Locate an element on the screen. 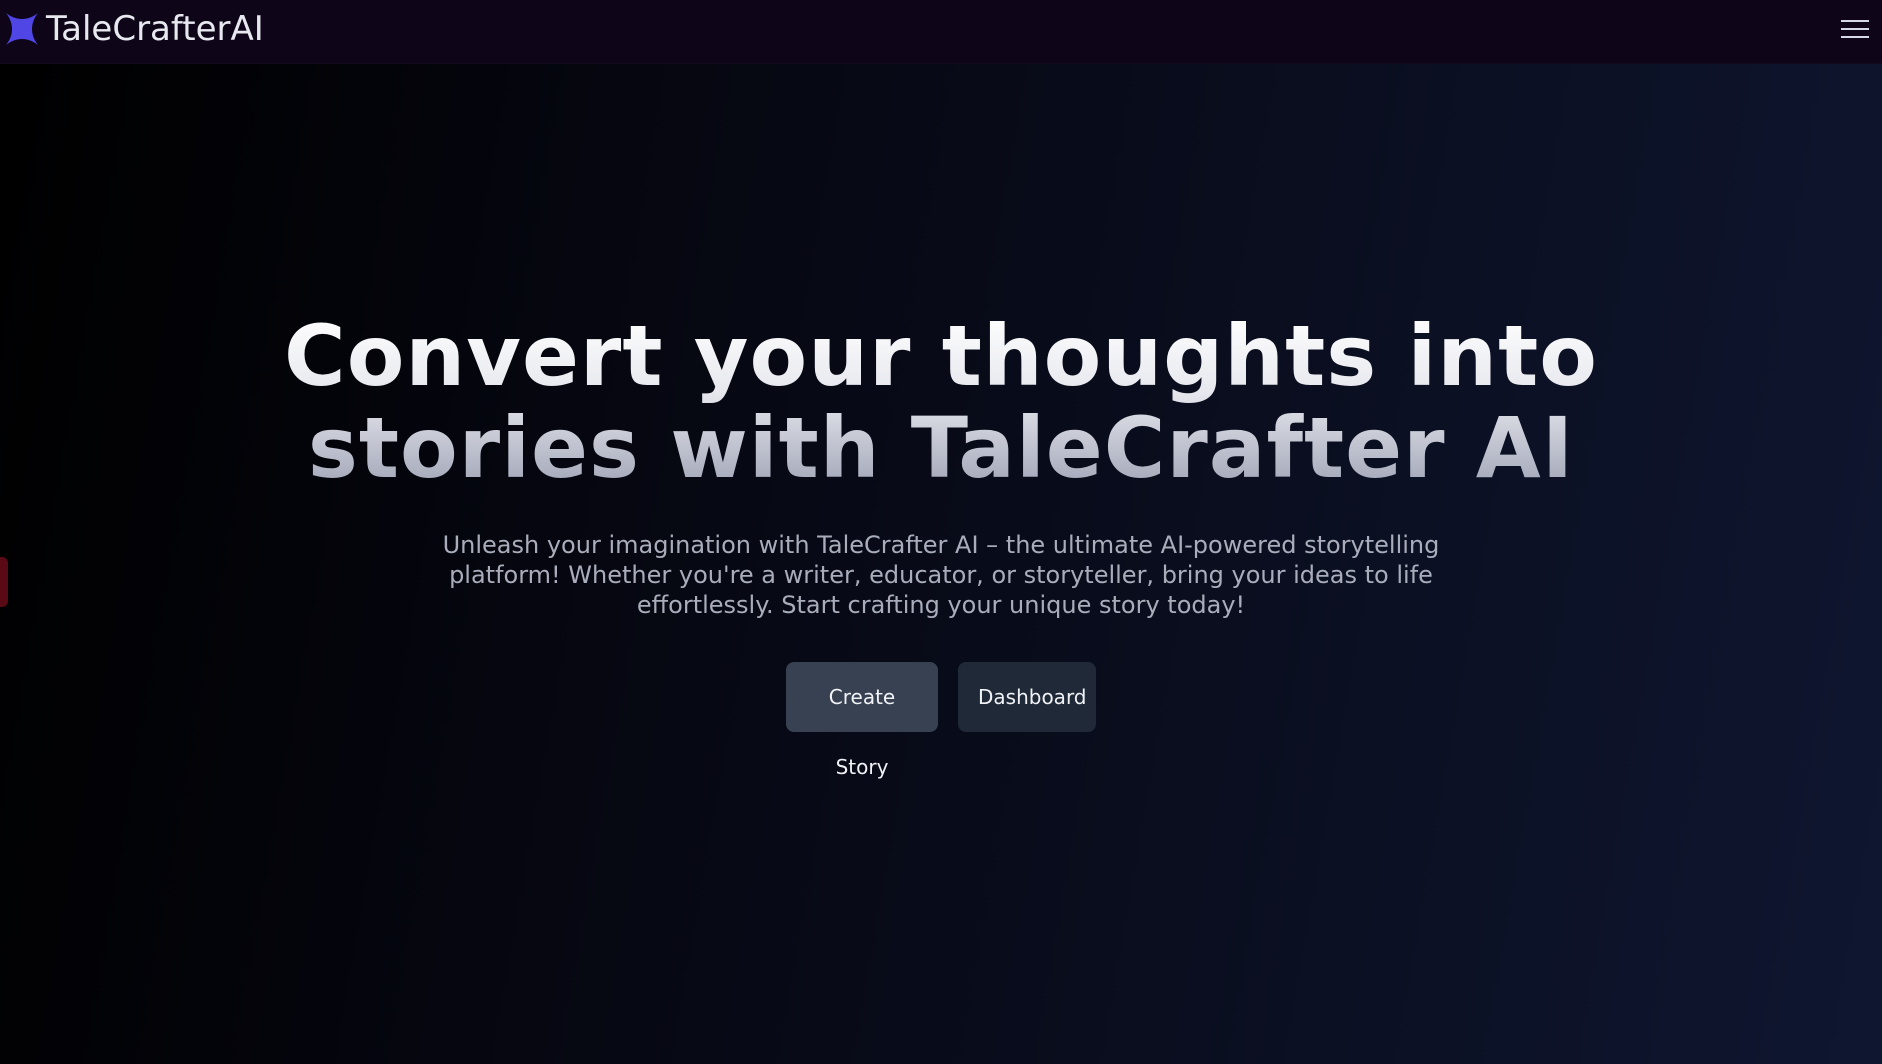 Image resolution: width=1882 pixels, height=1064 pixels. brand-name: TaleCrafterAI is located at coordinates (155, 29).